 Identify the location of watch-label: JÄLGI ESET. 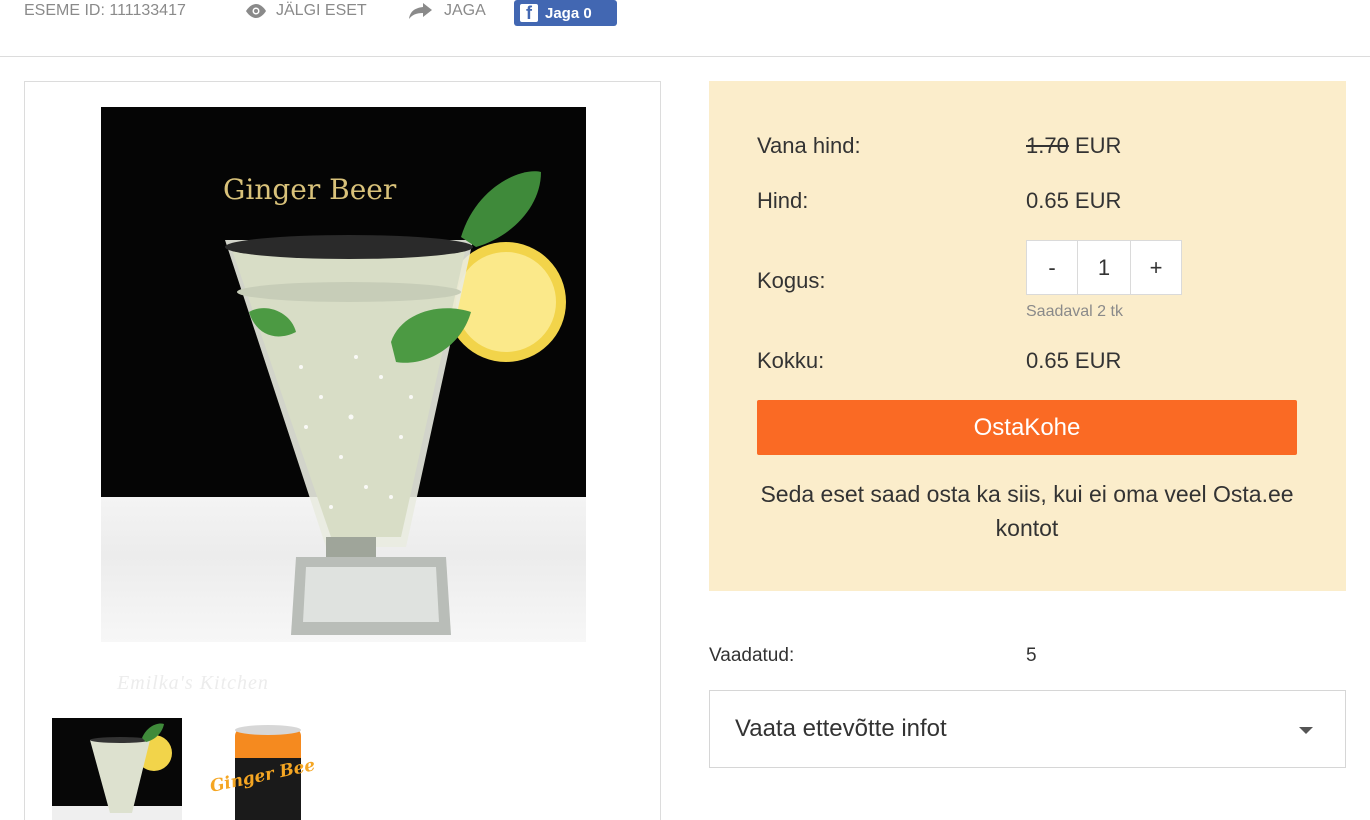
(321, 10).